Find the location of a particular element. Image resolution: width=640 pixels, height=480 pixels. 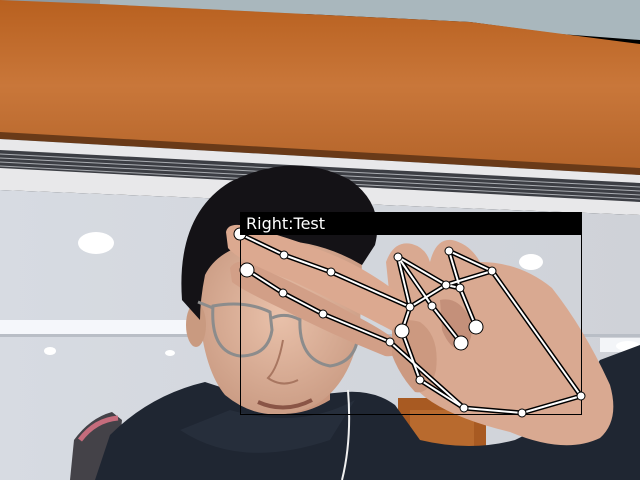

detection-label: Right:Test is located at coordinates (410, 223).